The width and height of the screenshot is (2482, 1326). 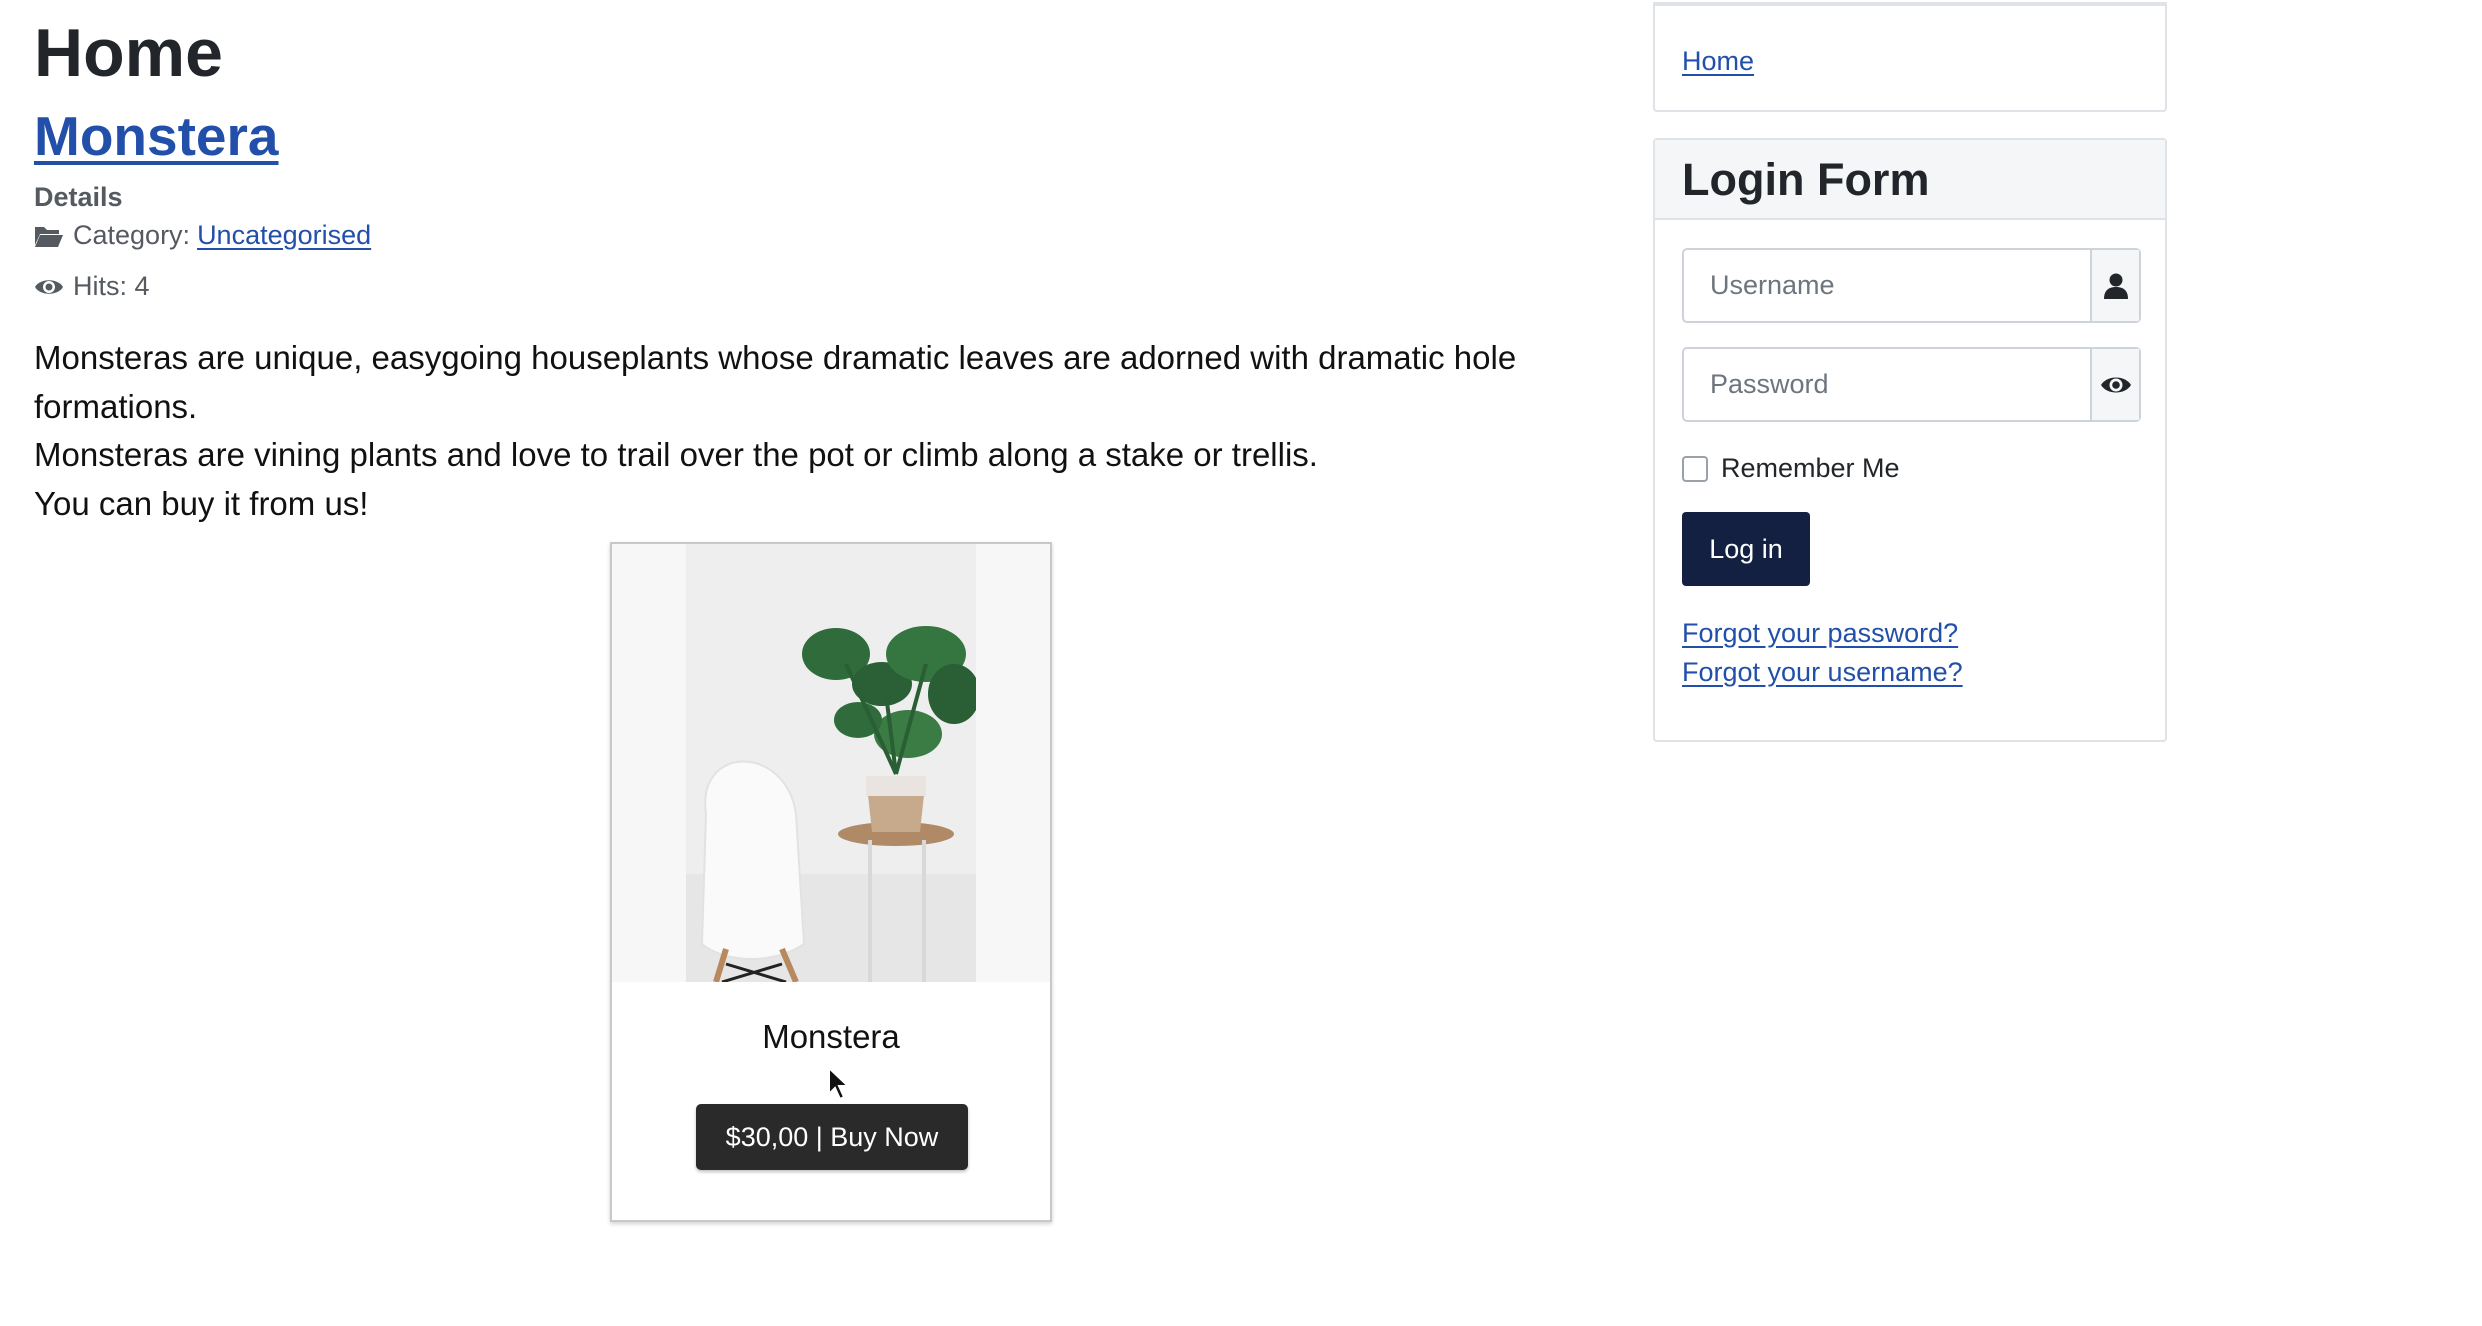 What do you see at coordinates (201, 503) in the screenshot?
I see `article-paragraph: You can buy it from us!` at bounding box center [201, 503].